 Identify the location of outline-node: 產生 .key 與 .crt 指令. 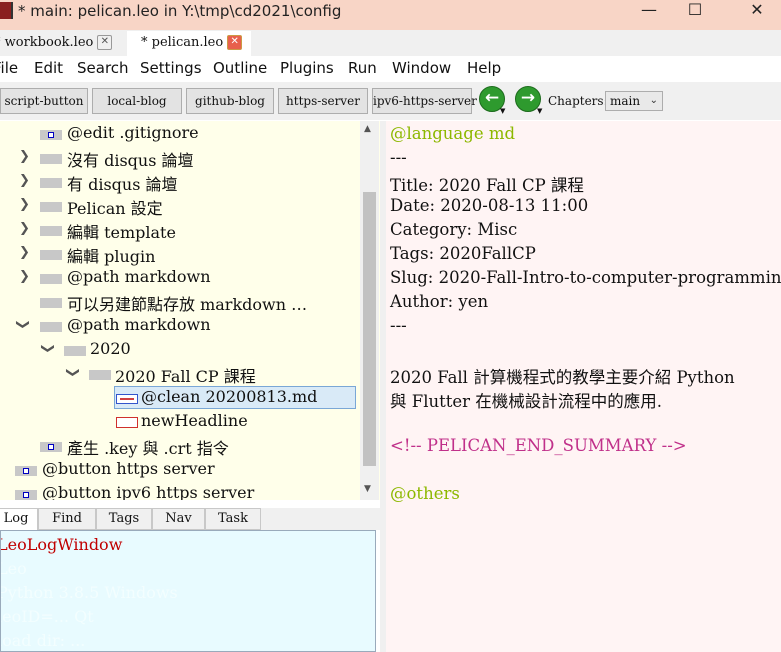
(180, 446).